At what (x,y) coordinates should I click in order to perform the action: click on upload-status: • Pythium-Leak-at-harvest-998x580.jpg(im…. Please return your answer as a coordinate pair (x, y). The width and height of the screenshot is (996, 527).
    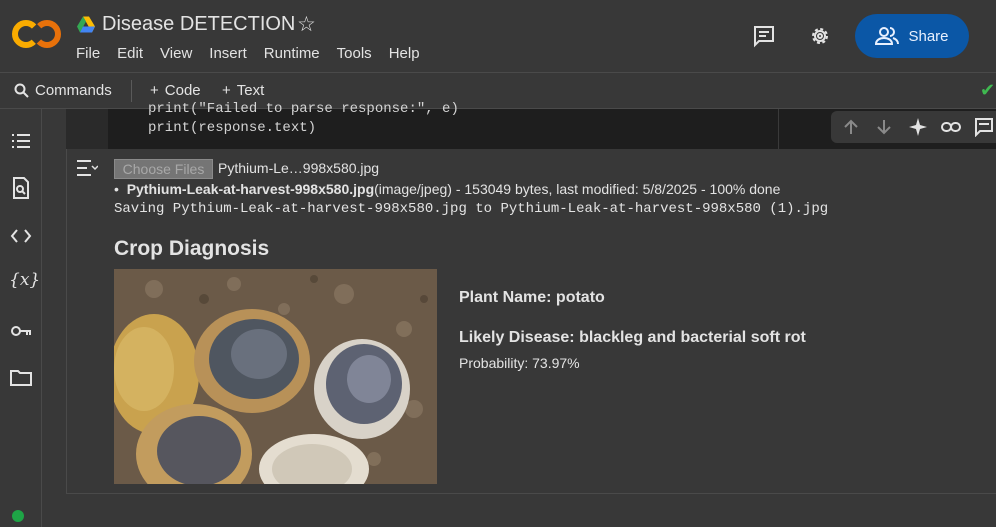
    Looking at the image, I should click on (447, 189).